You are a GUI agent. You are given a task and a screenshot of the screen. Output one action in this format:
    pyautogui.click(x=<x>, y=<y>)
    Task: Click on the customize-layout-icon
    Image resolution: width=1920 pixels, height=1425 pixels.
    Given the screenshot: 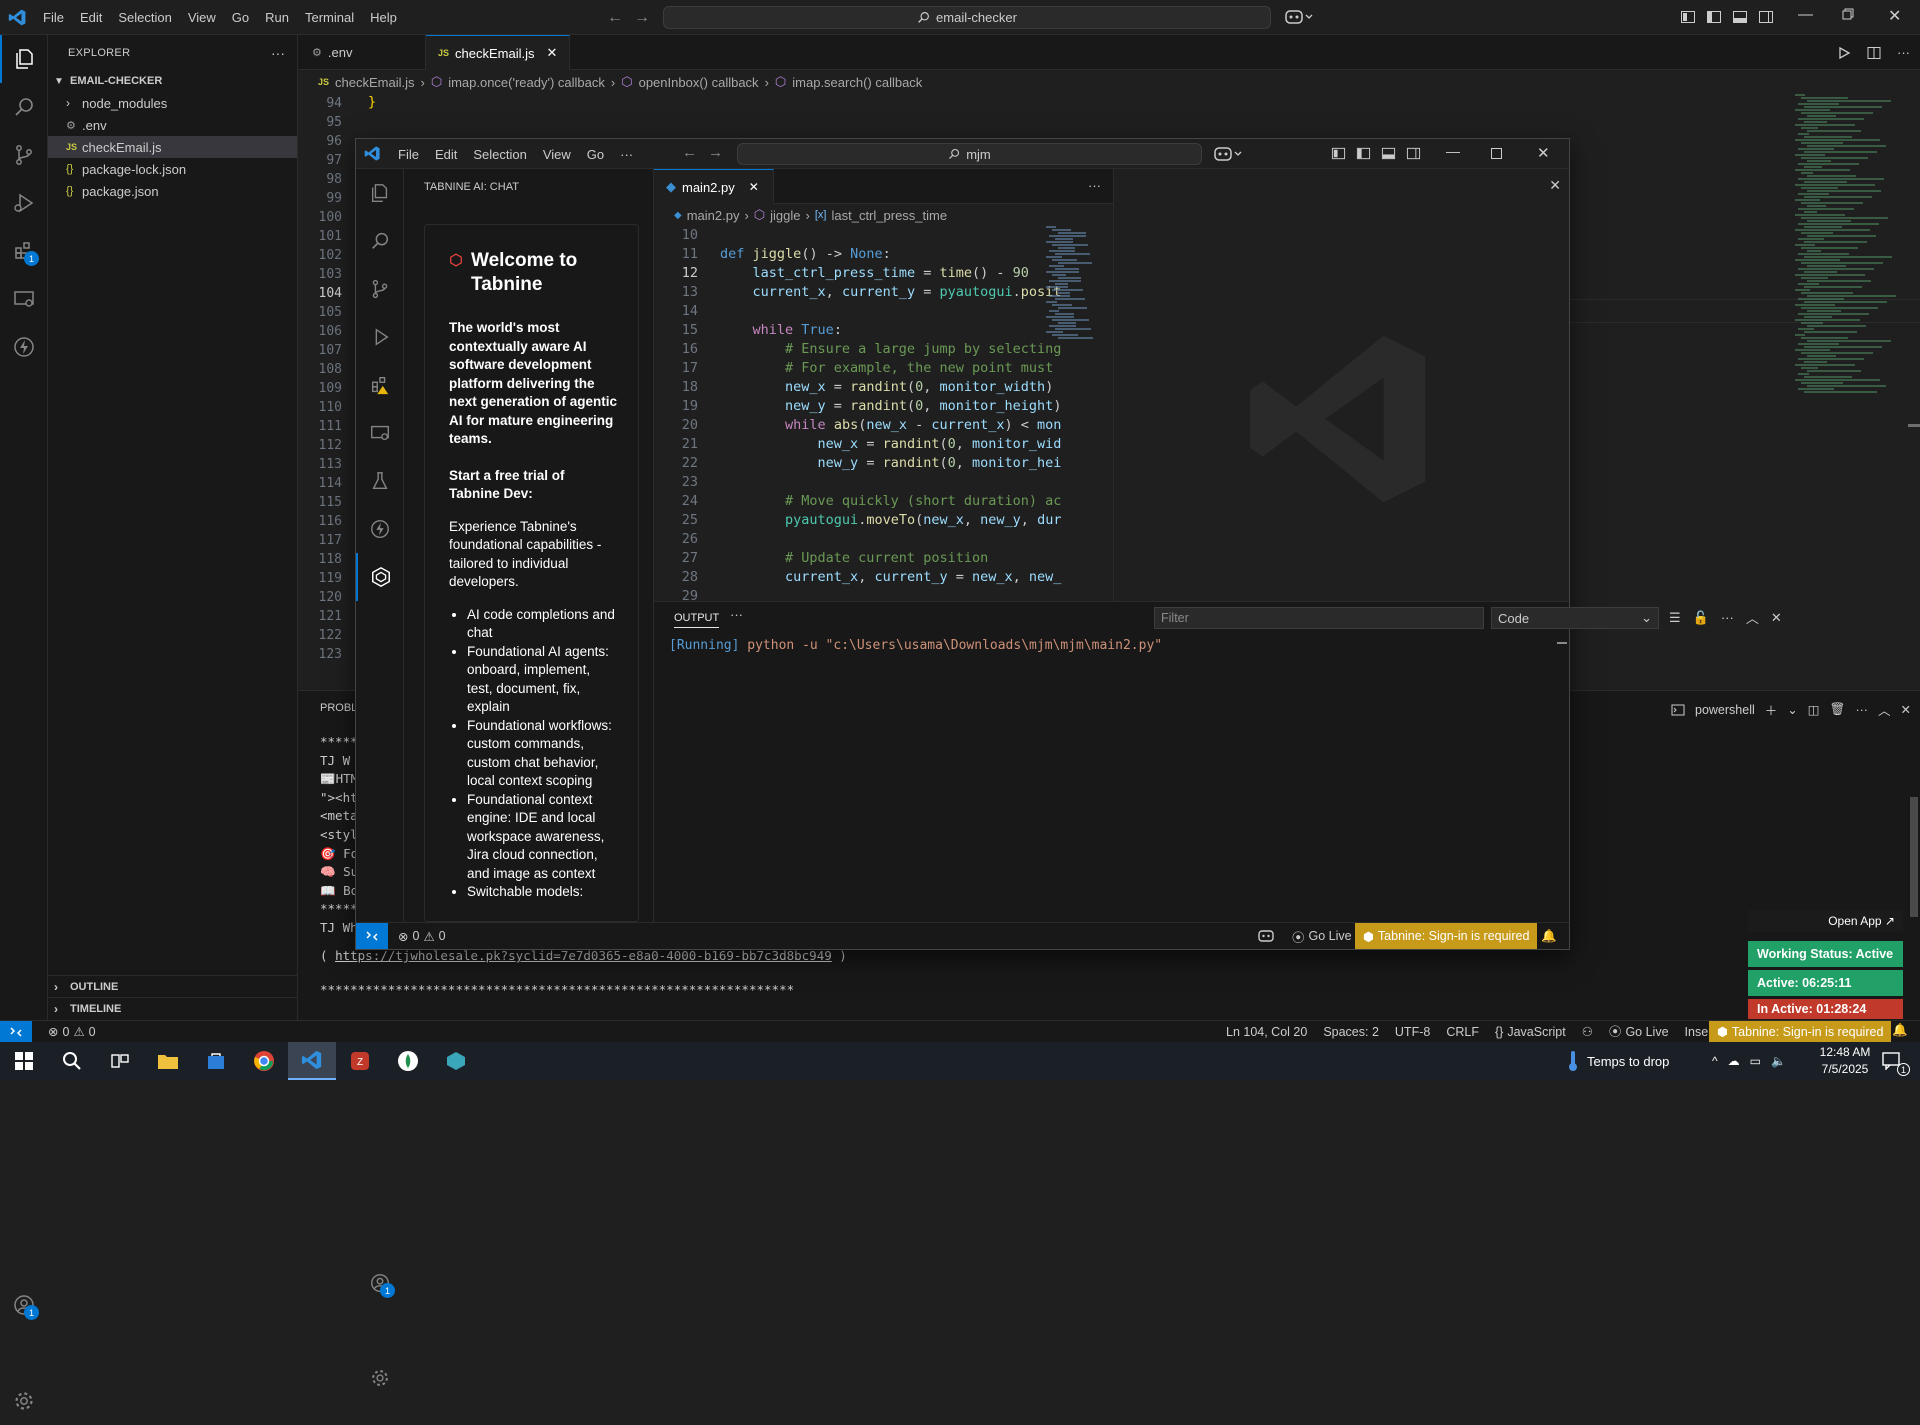 What is the action you would take?
    pyautogui.click(x=1688, y=17)
    